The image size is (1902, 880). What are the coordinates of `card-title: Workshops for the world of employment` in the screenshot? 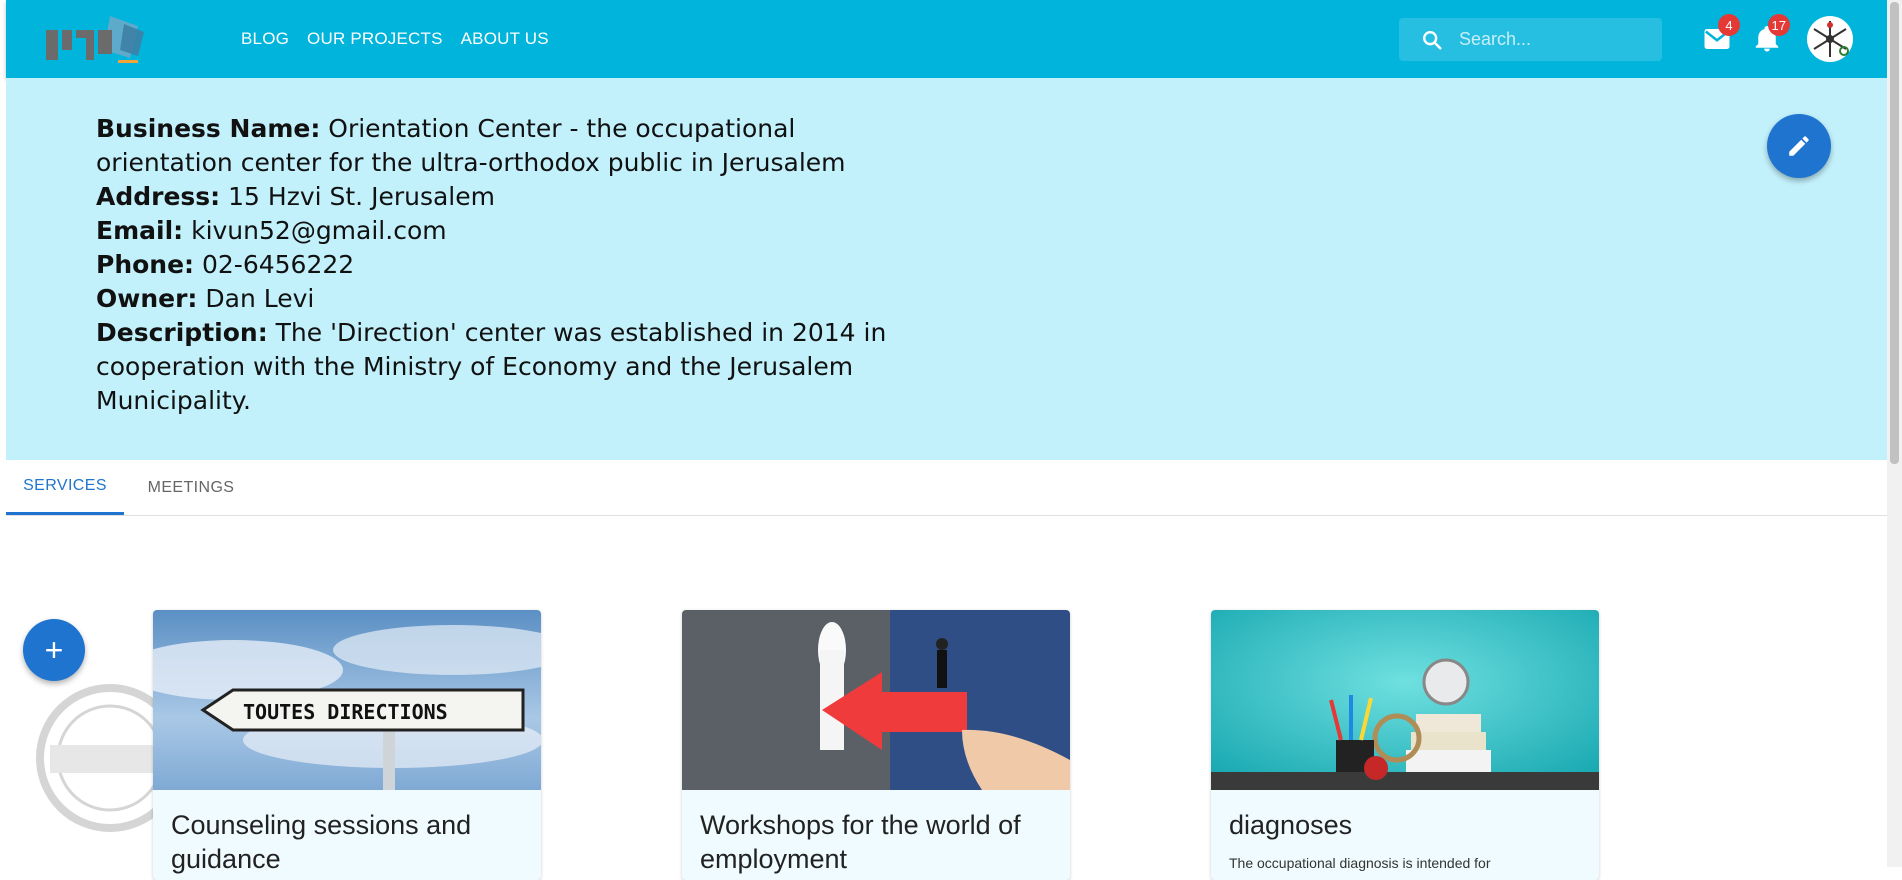 It's located at (860, 842).